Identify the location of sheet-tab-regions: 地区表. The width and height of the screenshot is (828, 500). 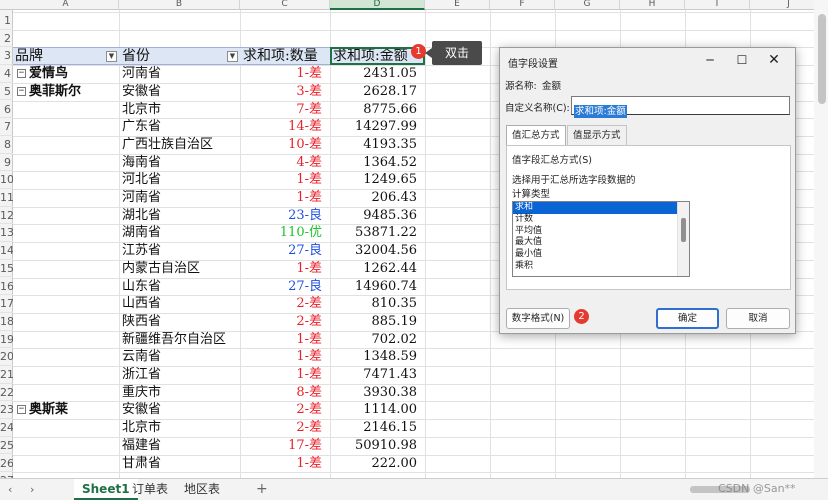
(202, 489).